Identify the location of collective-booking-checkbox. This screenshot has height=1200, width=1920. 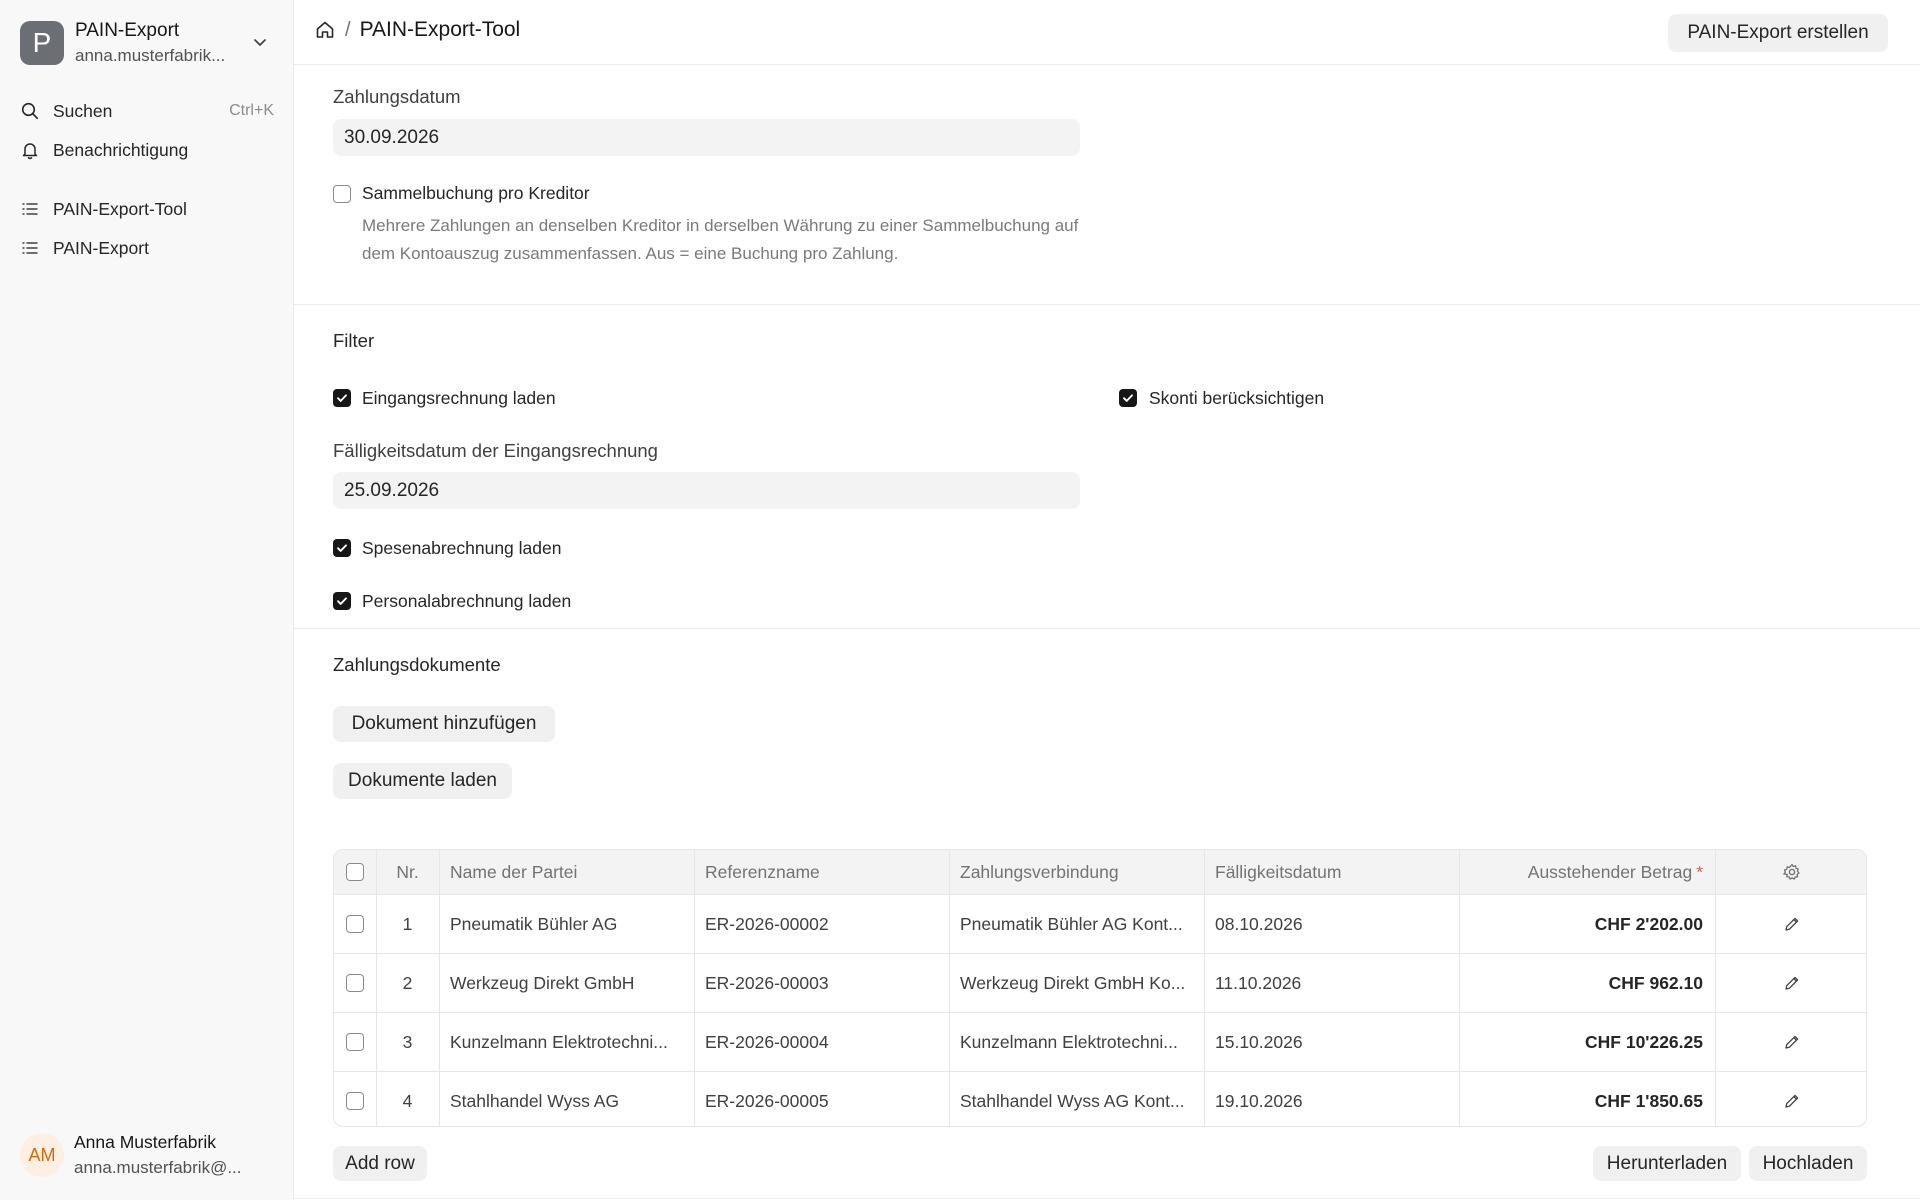
(342, 194).